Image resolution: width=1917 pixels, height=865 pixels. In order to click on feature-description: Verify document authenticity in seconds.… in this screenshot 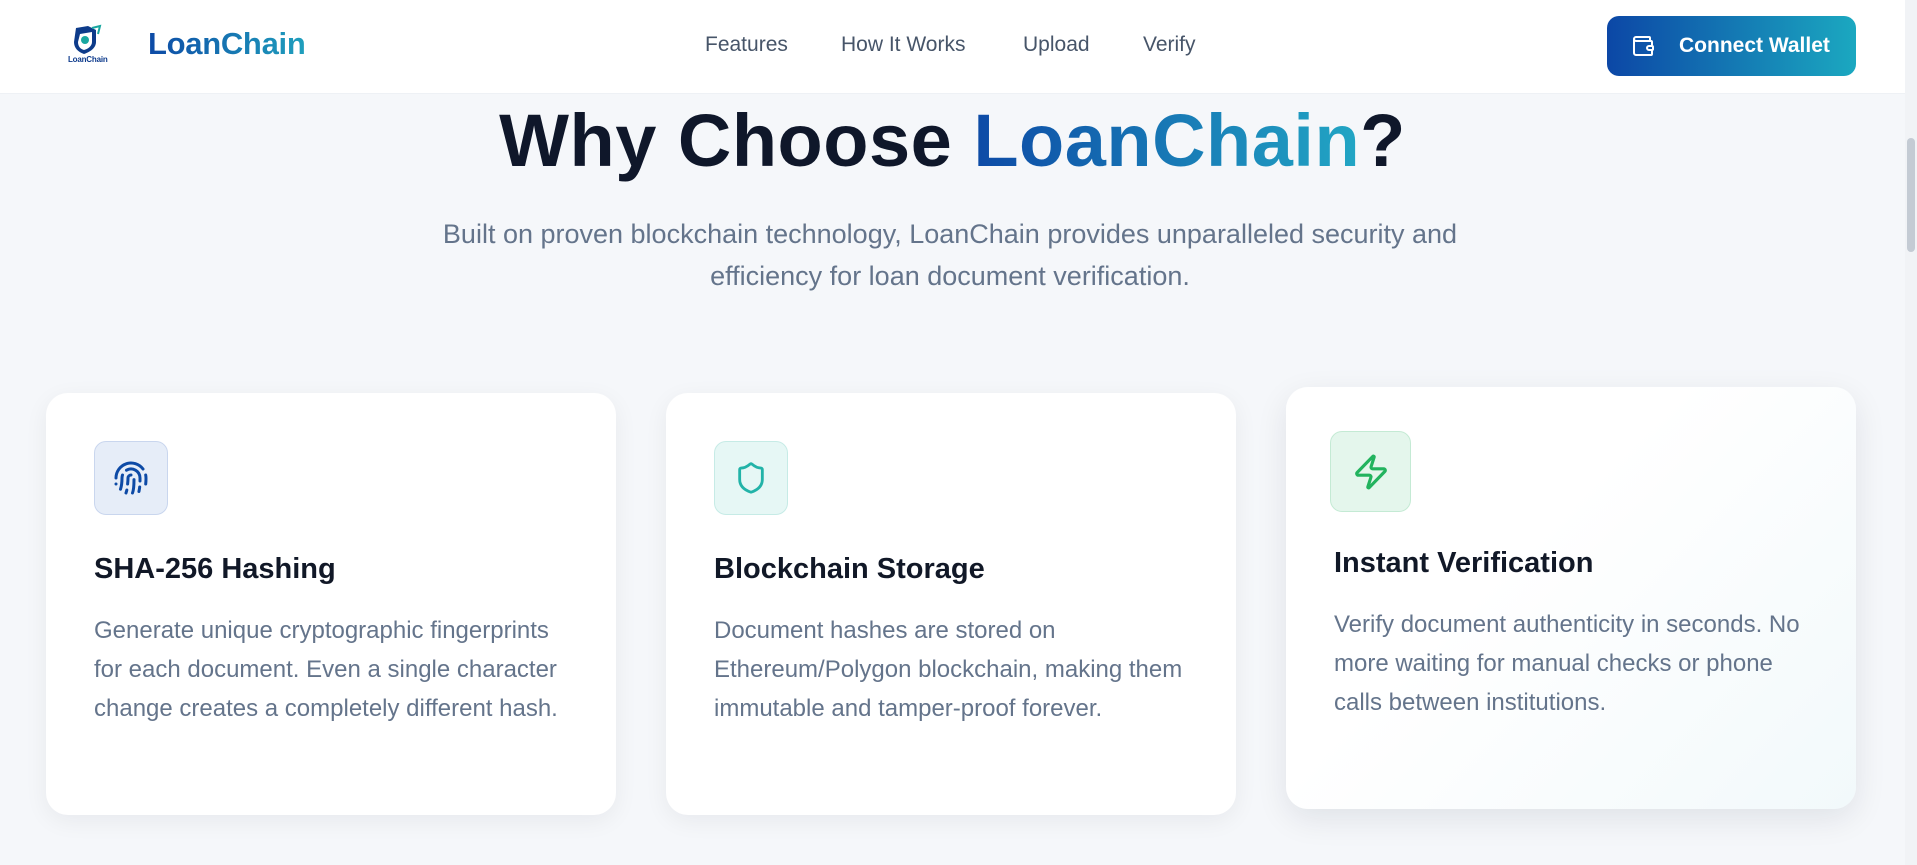, I will do `click(1567, 663)`.